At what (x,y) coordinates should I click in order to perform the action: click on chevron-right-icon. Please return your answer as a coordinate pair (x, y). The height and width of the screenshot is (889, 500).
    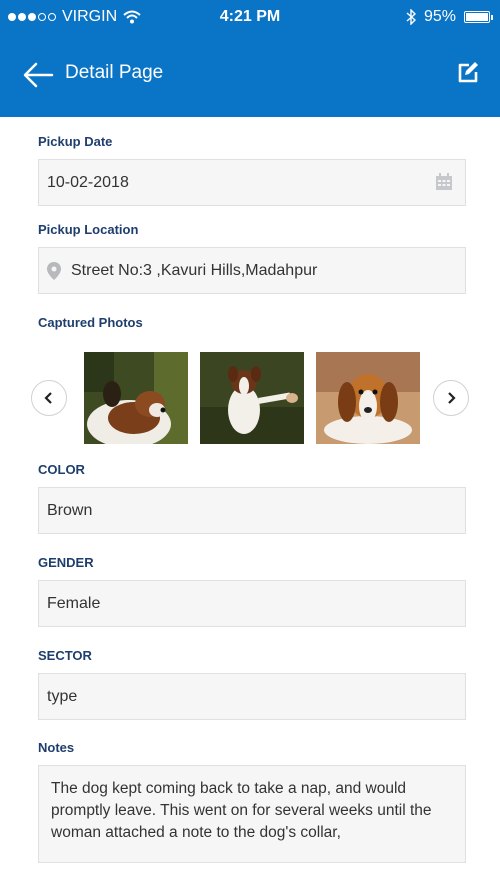
    Looking at the image, I should click on (452, 398).